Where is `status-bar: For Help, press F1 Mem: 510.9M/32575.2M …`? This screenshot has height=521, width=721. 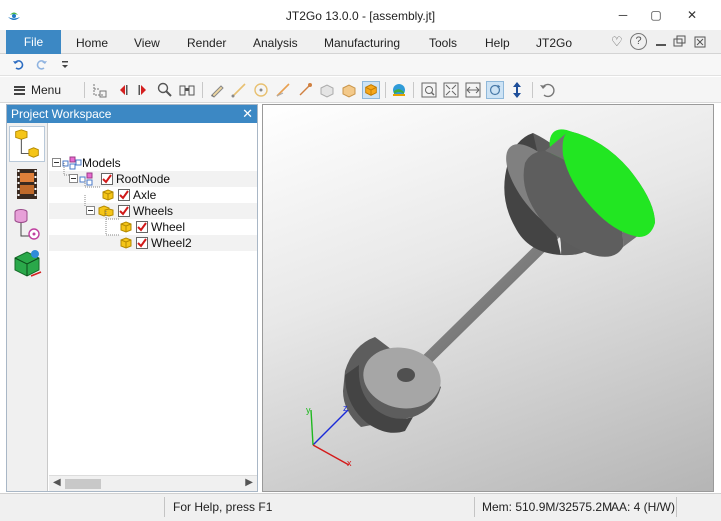
status-bar: For Help, press F1 Mem: 510.9M/32575.2M … is located at coordinates (360, 507).